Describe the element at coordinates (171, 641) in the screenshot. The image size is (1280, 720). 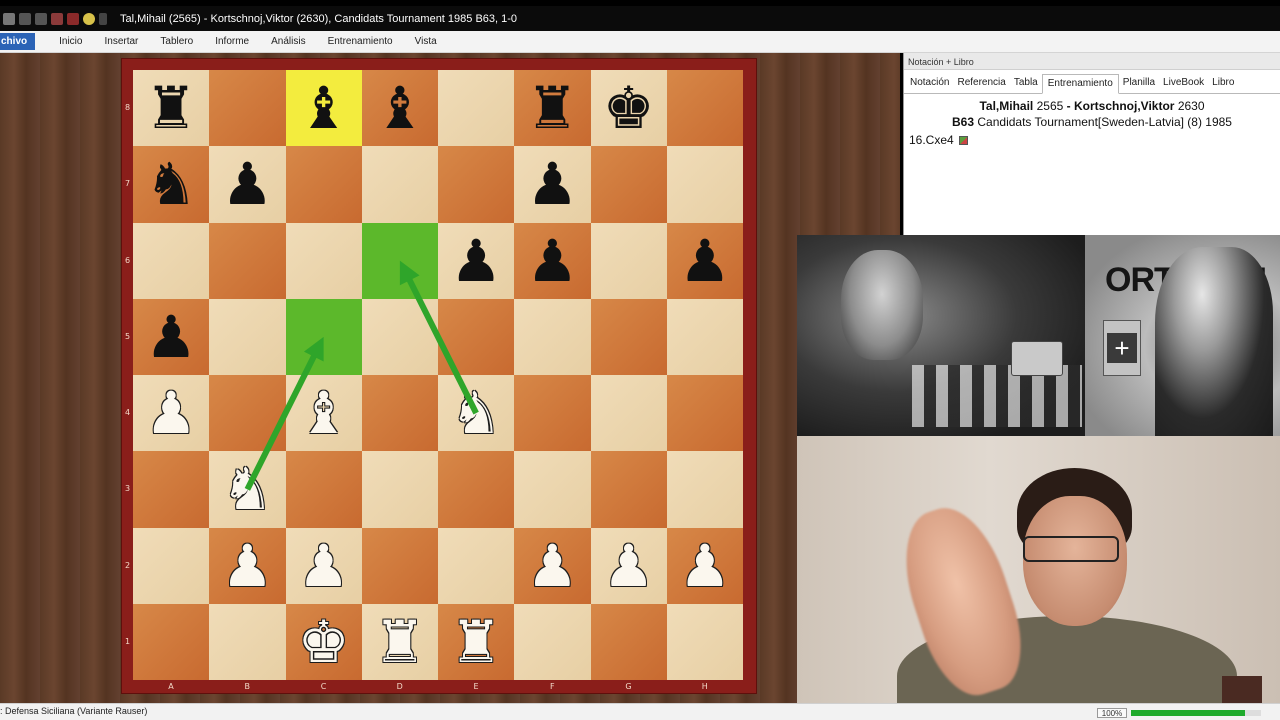
I see `square-a1` at that location.